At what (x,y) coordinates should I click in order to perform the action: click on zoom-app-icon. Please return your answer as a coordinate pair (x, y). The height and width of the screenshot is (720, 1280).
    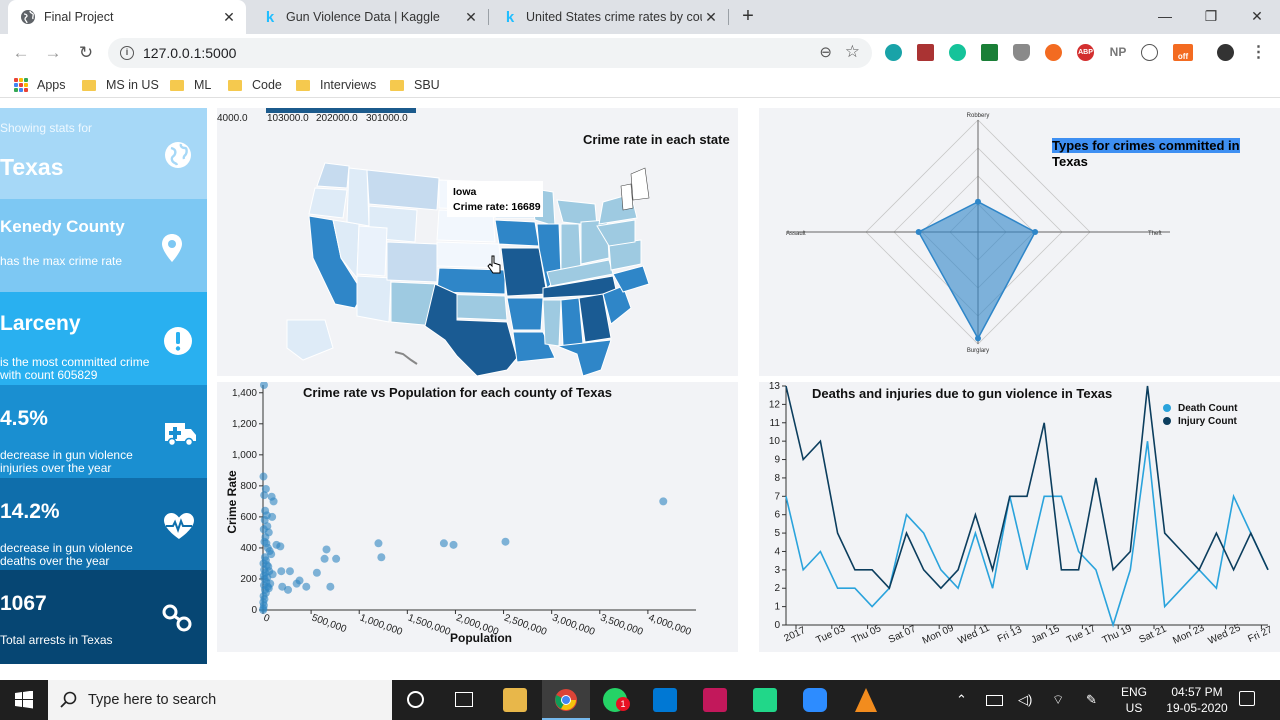
    Looking at the image, I should click on (815, 700).